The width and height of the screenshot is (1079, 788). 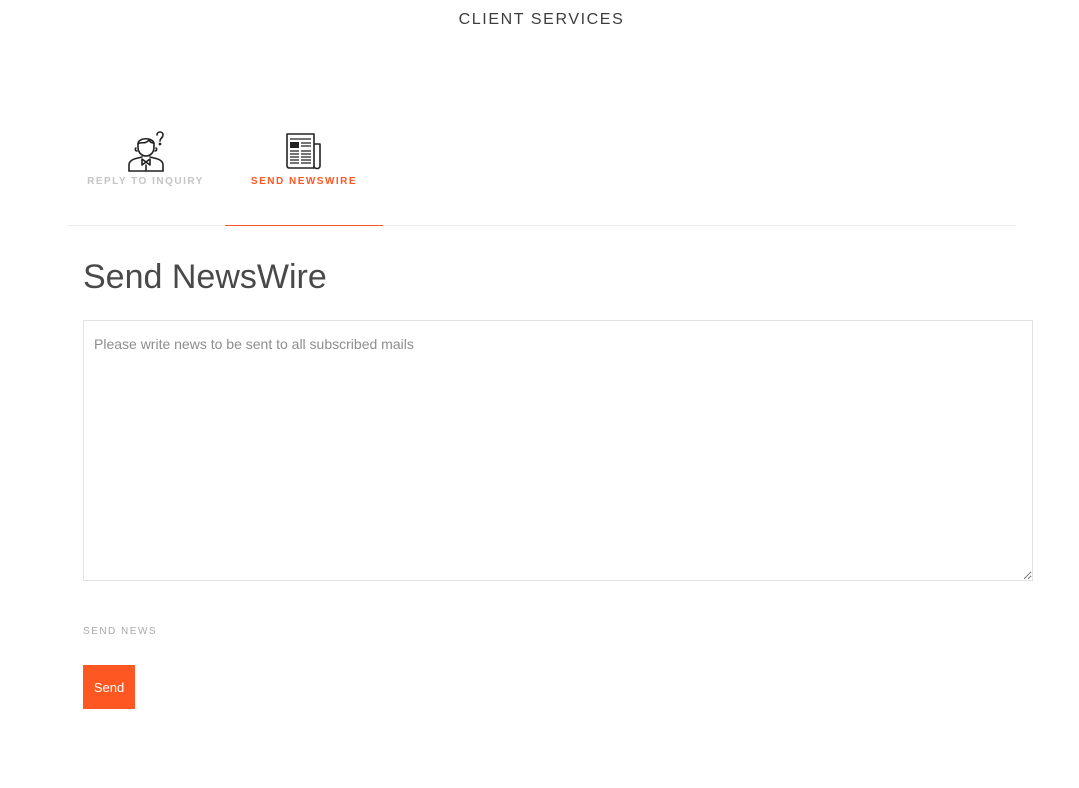 I want to click on tab-reply-label: REPLY TO INQUIRY, so click(x=145, y=181).